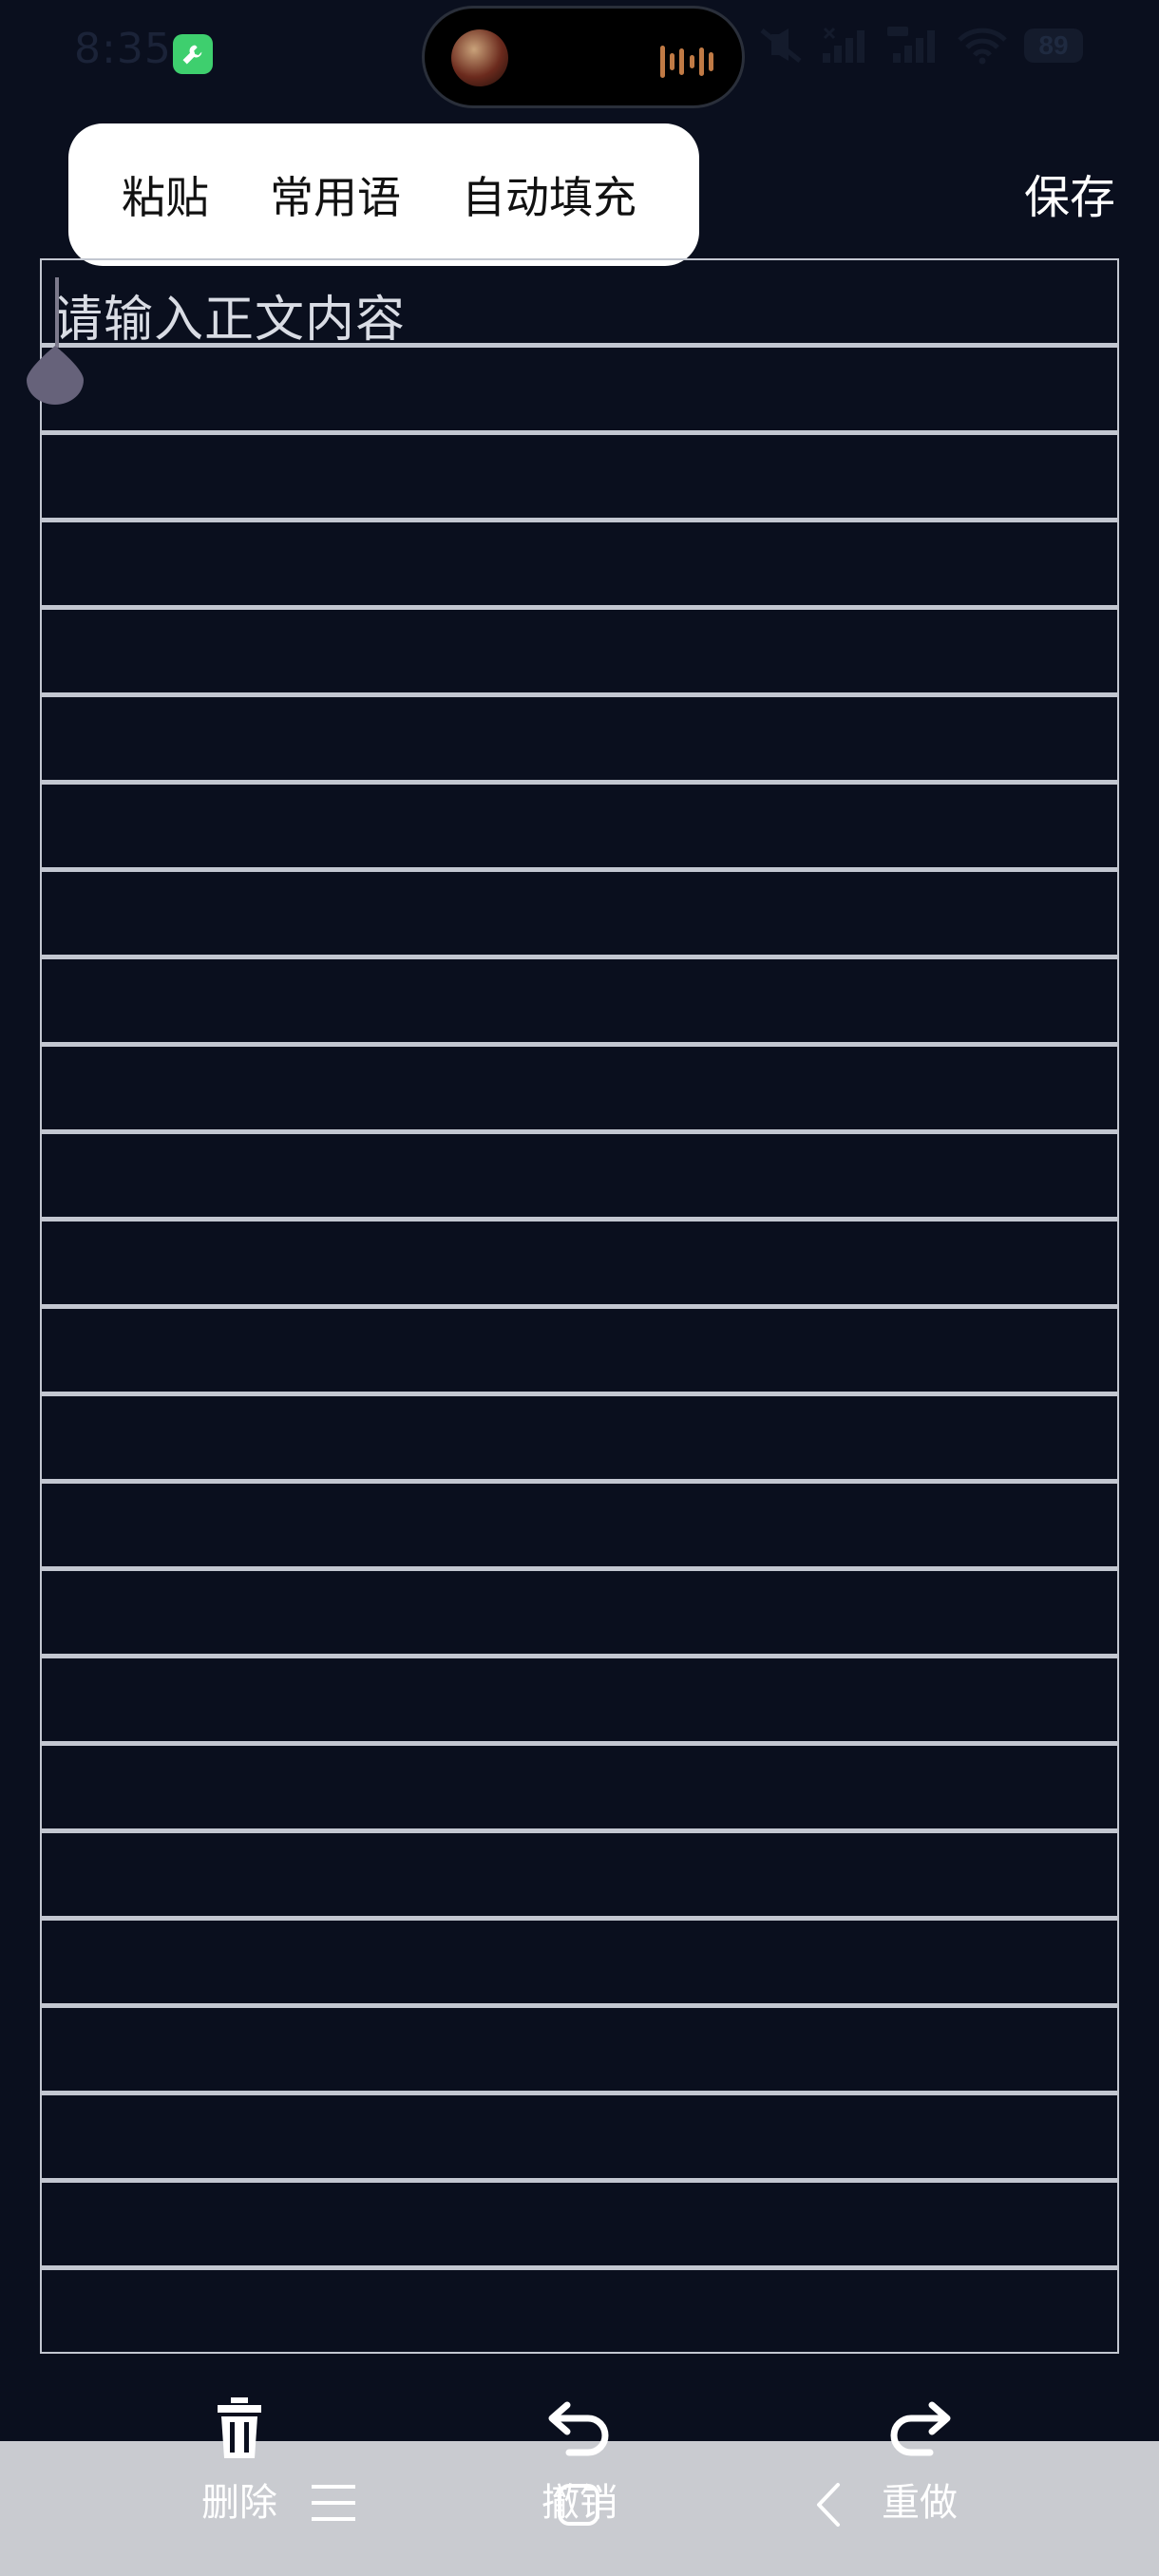  I want to click on audio-wave-icon, so click(686, 62).